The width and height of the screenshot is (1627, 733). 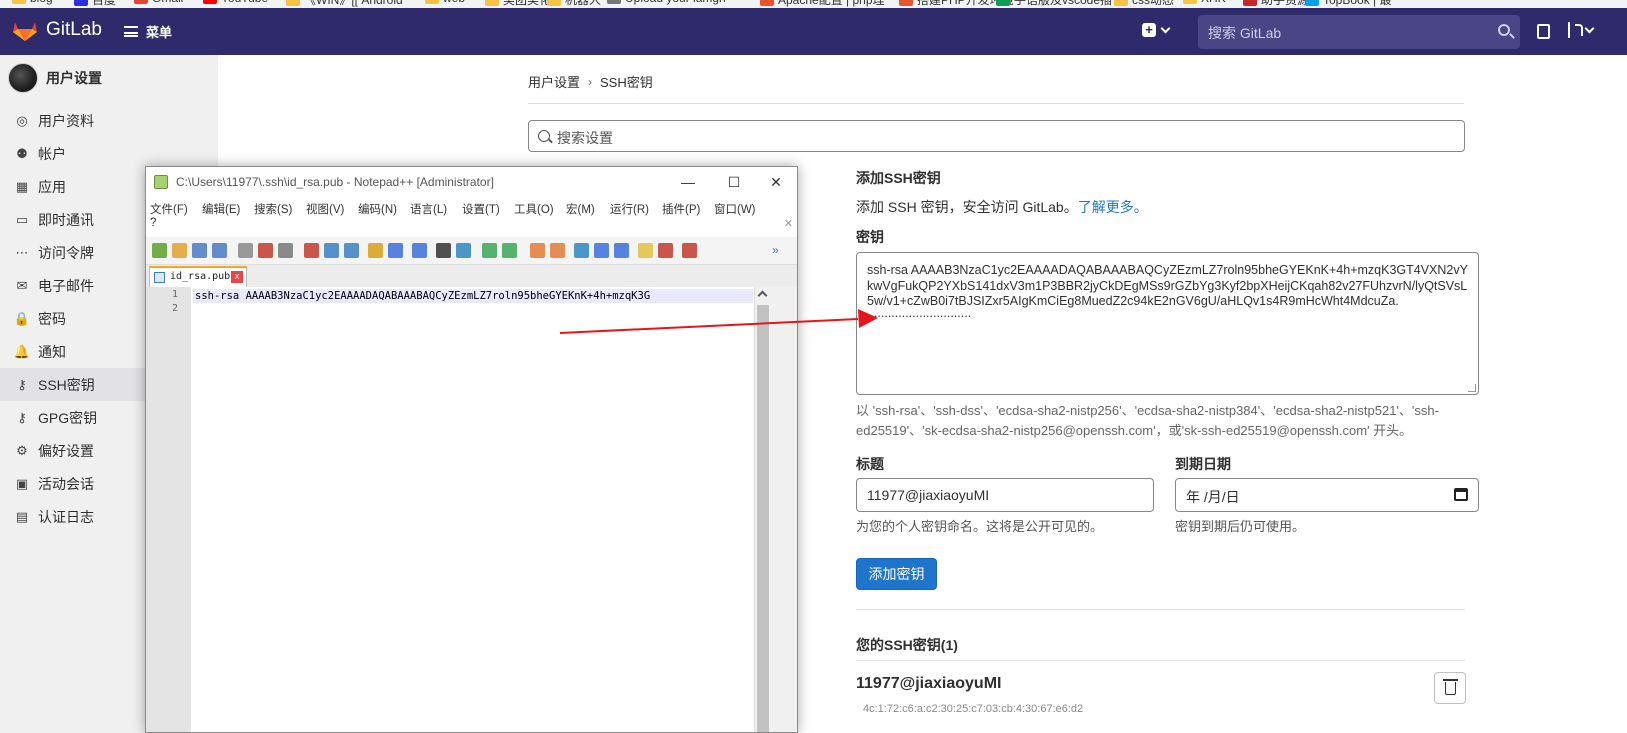 I want to click on settings-search-placeholder: 搜索设置, so click(x=585, y=138).